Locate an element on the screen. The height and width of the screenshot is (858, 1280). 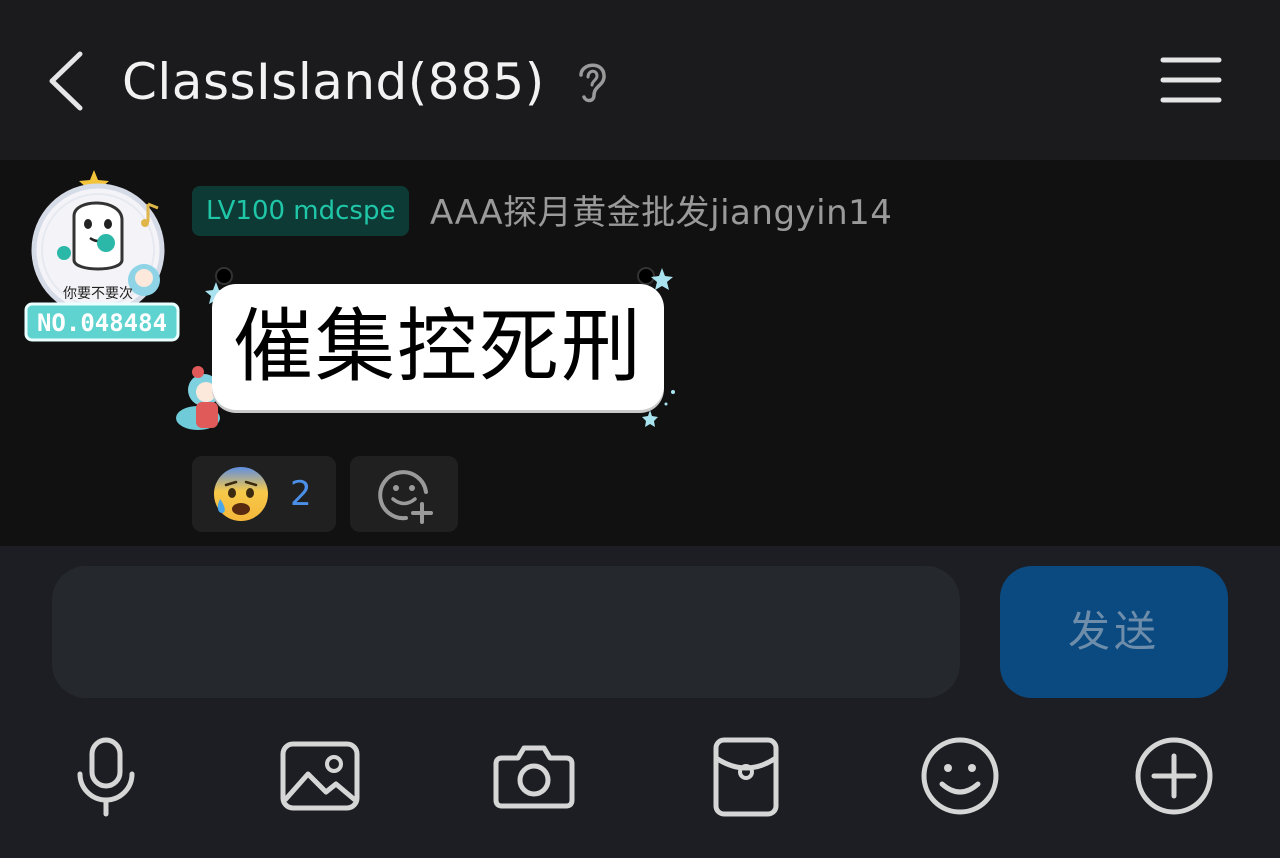
camera-icon is located at coordinates (534, 777).